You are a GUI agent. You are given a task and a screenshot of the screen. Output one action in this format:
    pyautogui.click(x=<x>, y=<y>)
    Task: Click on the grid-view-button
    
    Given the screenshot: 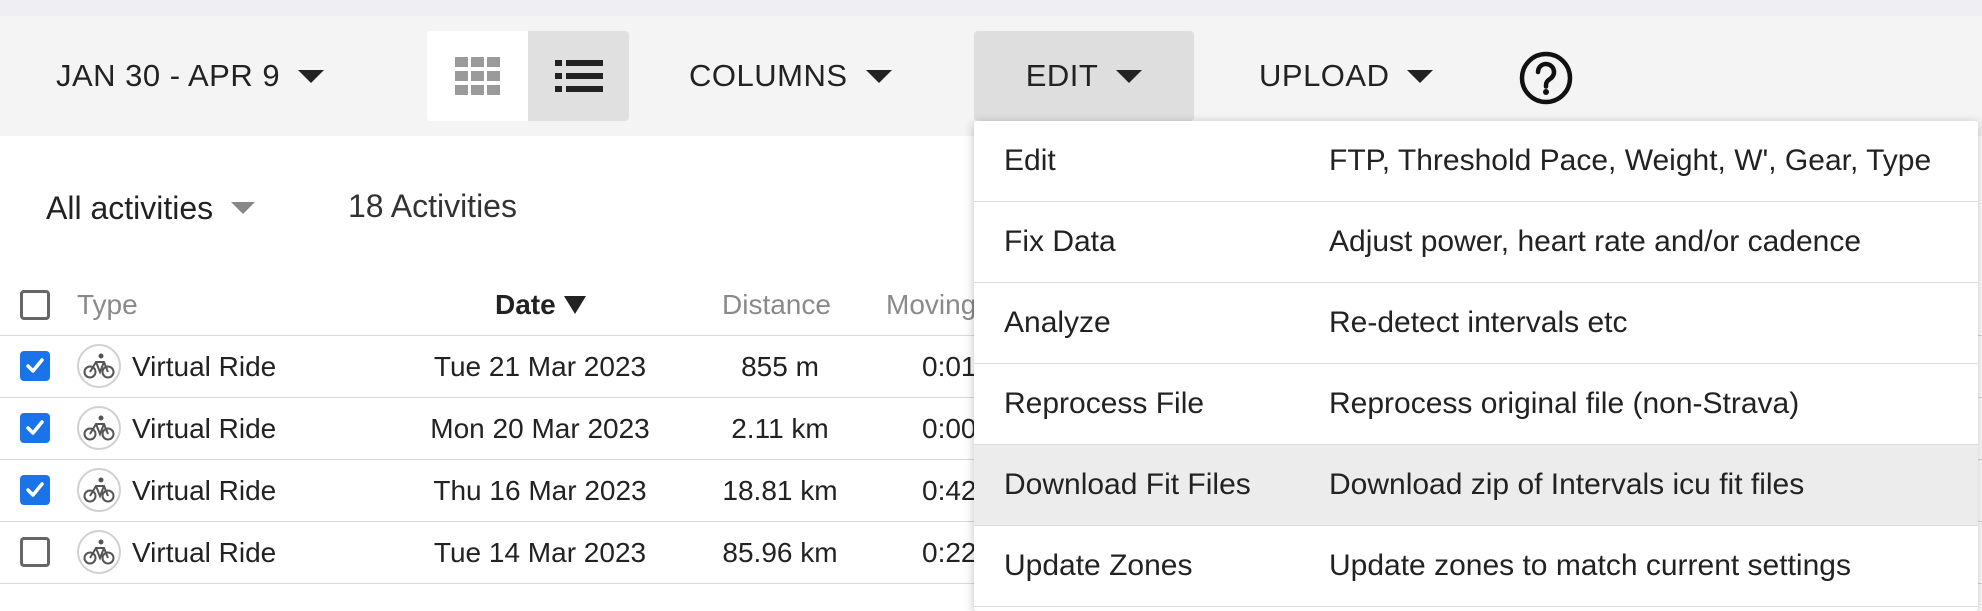 What is the action you would take?
    pyautogui.click(x=477, y=76)
    